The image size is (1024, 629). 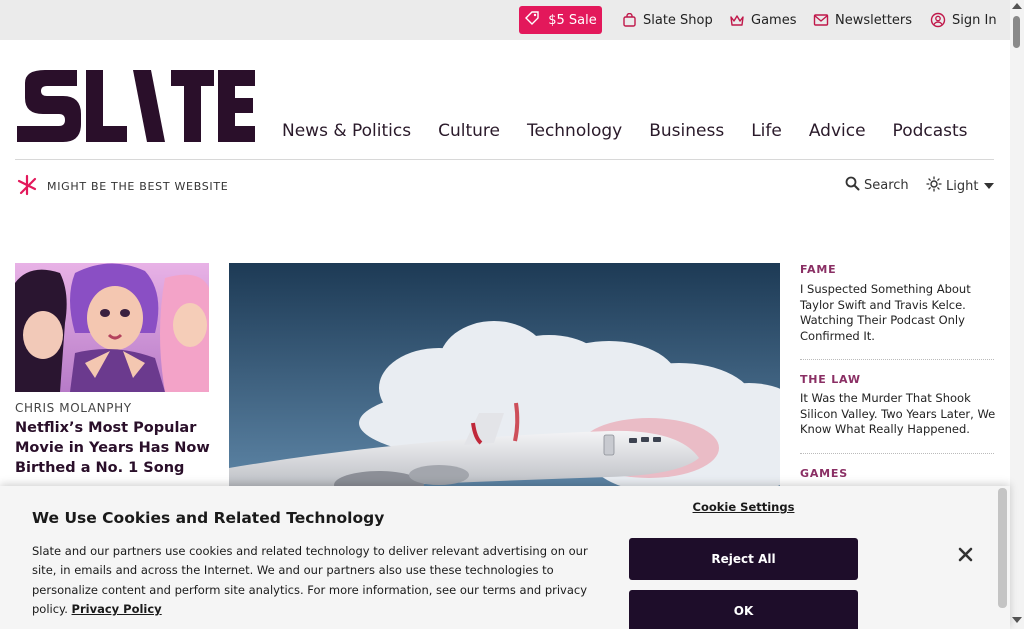 What do you see at coordinates (934, 186) in the screenshot?
I see `sun-icon` at bounding box center [934, 186].